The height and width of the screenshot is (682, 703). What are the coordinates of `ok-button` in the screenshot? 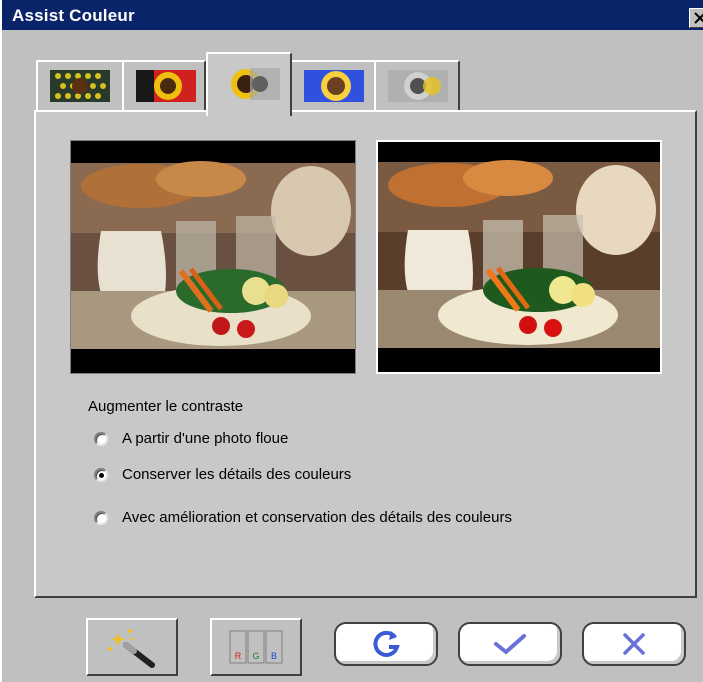 It's located at (510, 644).